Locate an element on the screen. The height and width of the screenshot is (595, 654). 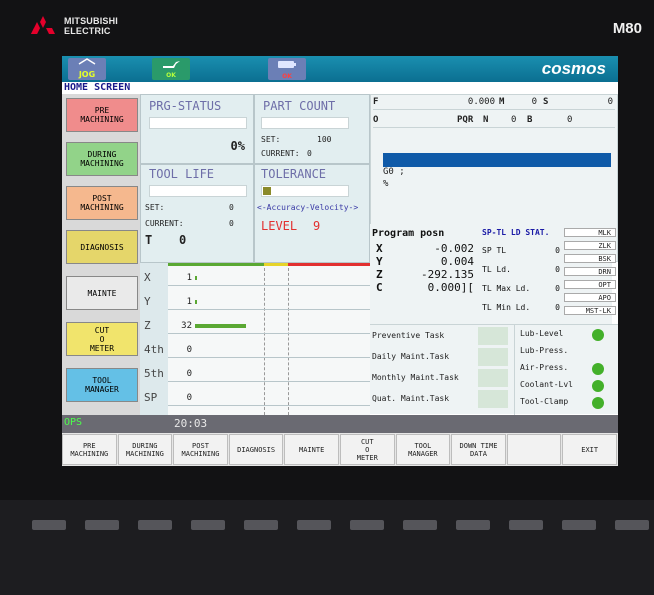
logo-line1: MITSUBISHI is located at coordinates (91, 21).